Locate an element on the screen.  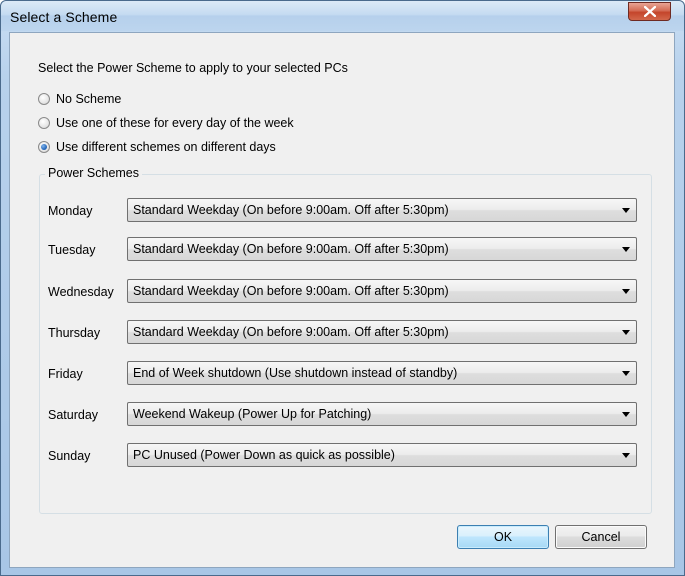
close-button is located at coordinates (649, 11).